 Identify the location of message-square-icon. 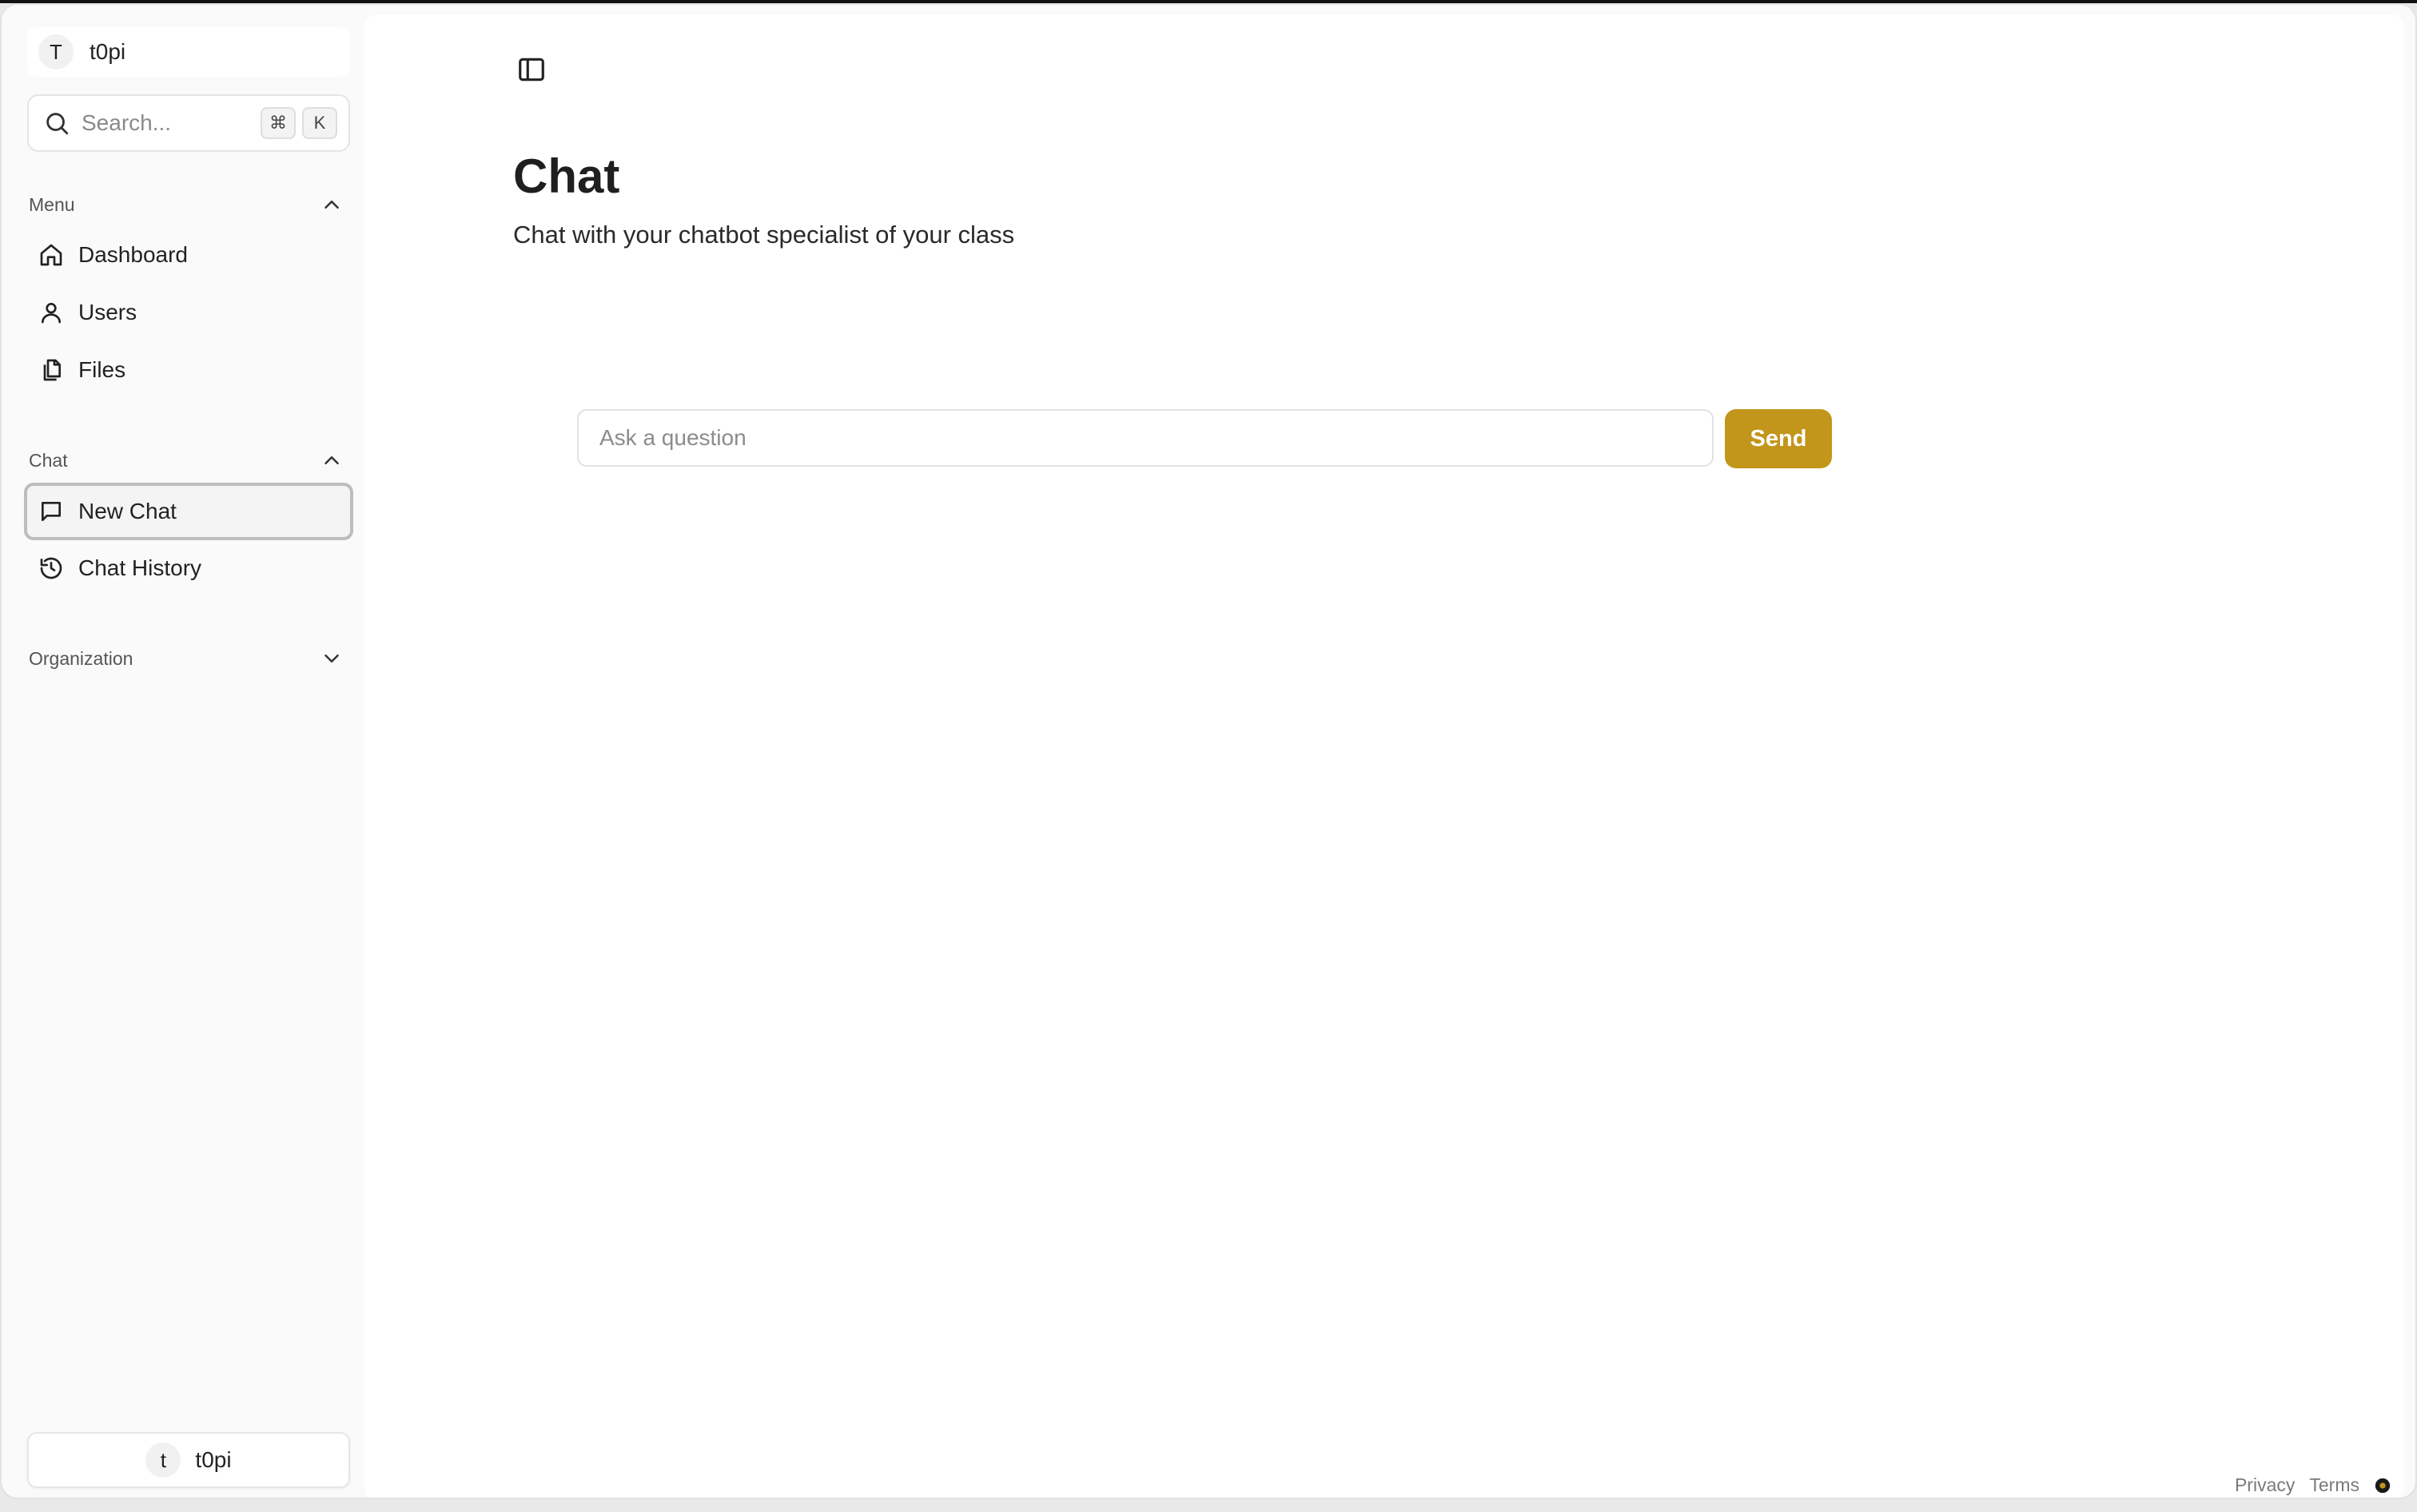
(51, 511).